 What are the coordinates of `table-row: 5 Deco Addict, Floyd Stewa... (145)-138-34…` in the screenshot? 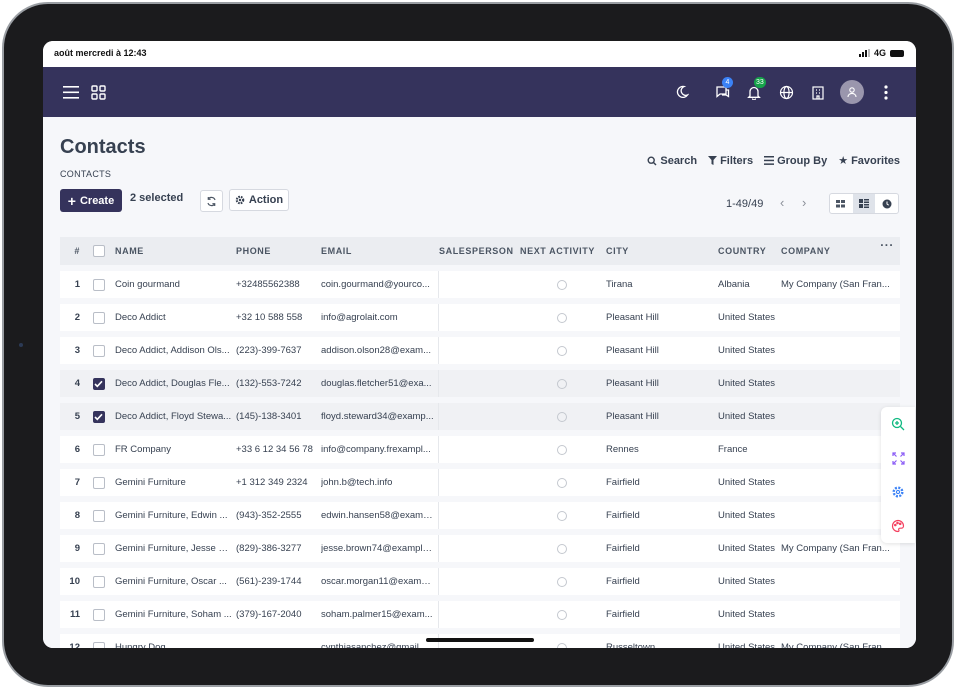 It's located at (480, 416).